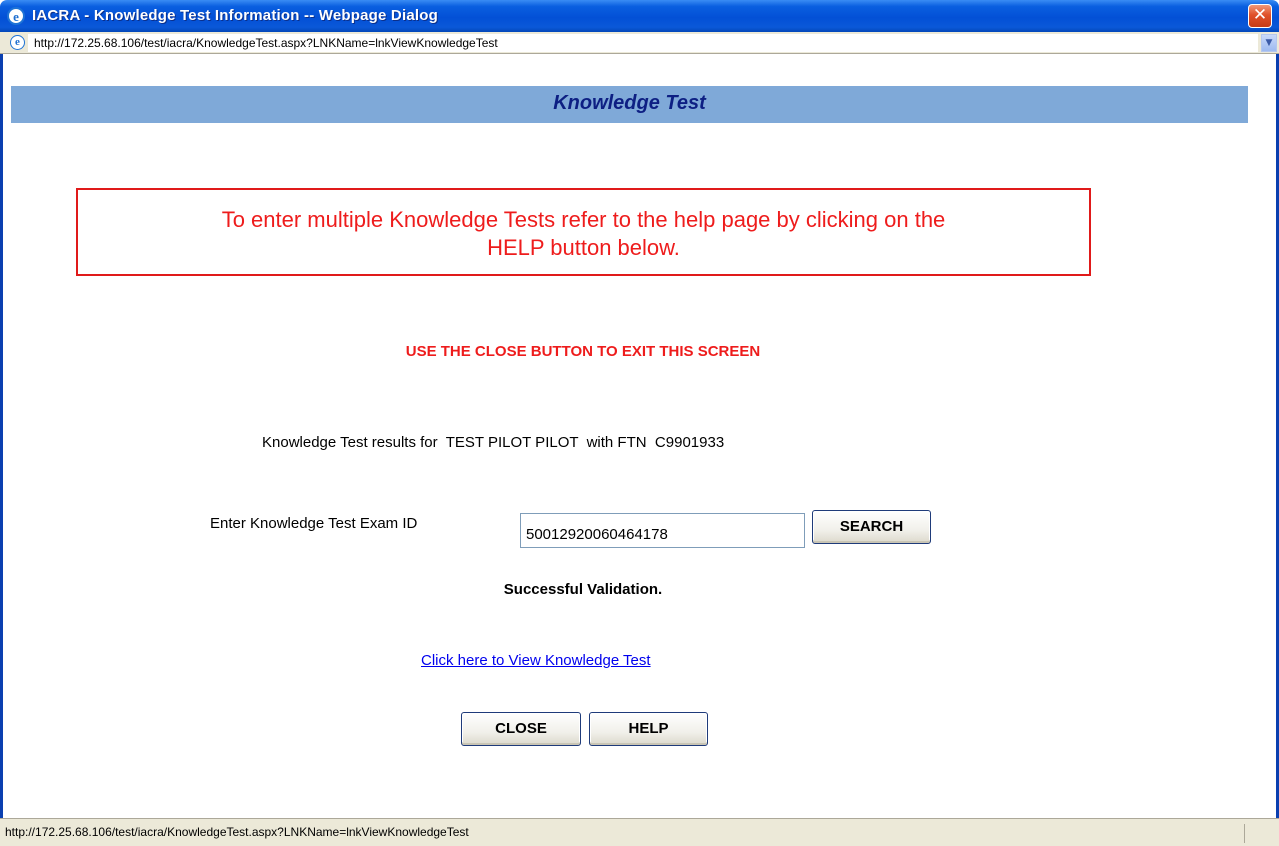  Describe the element at coordinates (662, 530) in the screenshot. I see `exam-id-input: 50012920060464178` at that location.